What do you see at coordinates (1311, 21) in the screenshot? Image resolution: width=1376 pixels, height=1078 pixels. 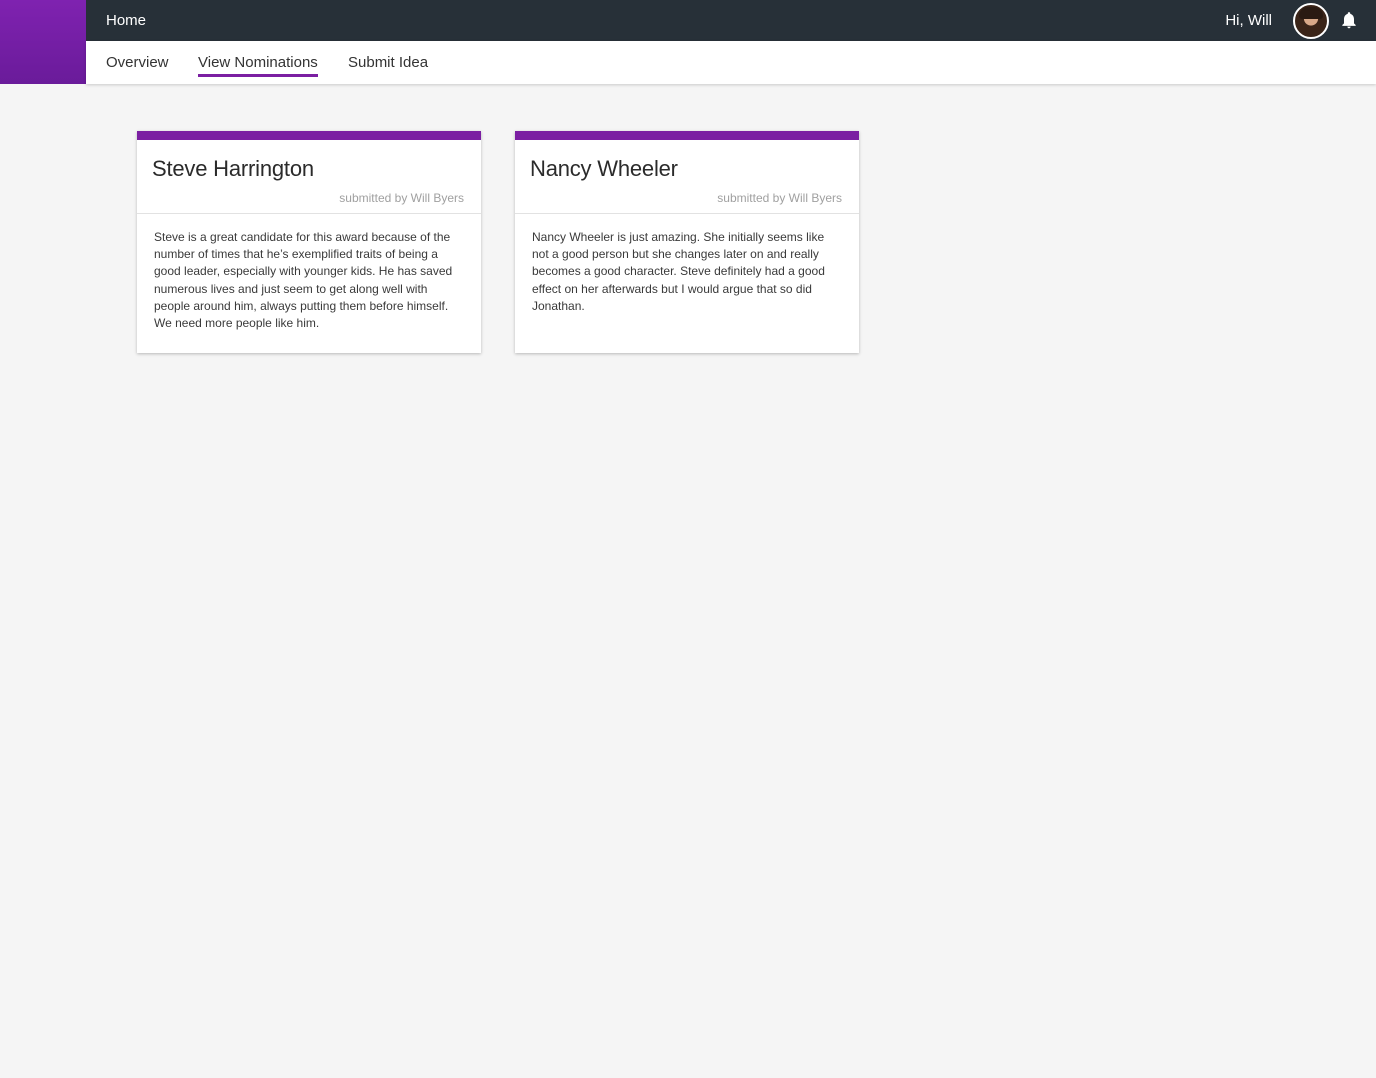 I see `user-avatar` at bounding box center [1311, 21].